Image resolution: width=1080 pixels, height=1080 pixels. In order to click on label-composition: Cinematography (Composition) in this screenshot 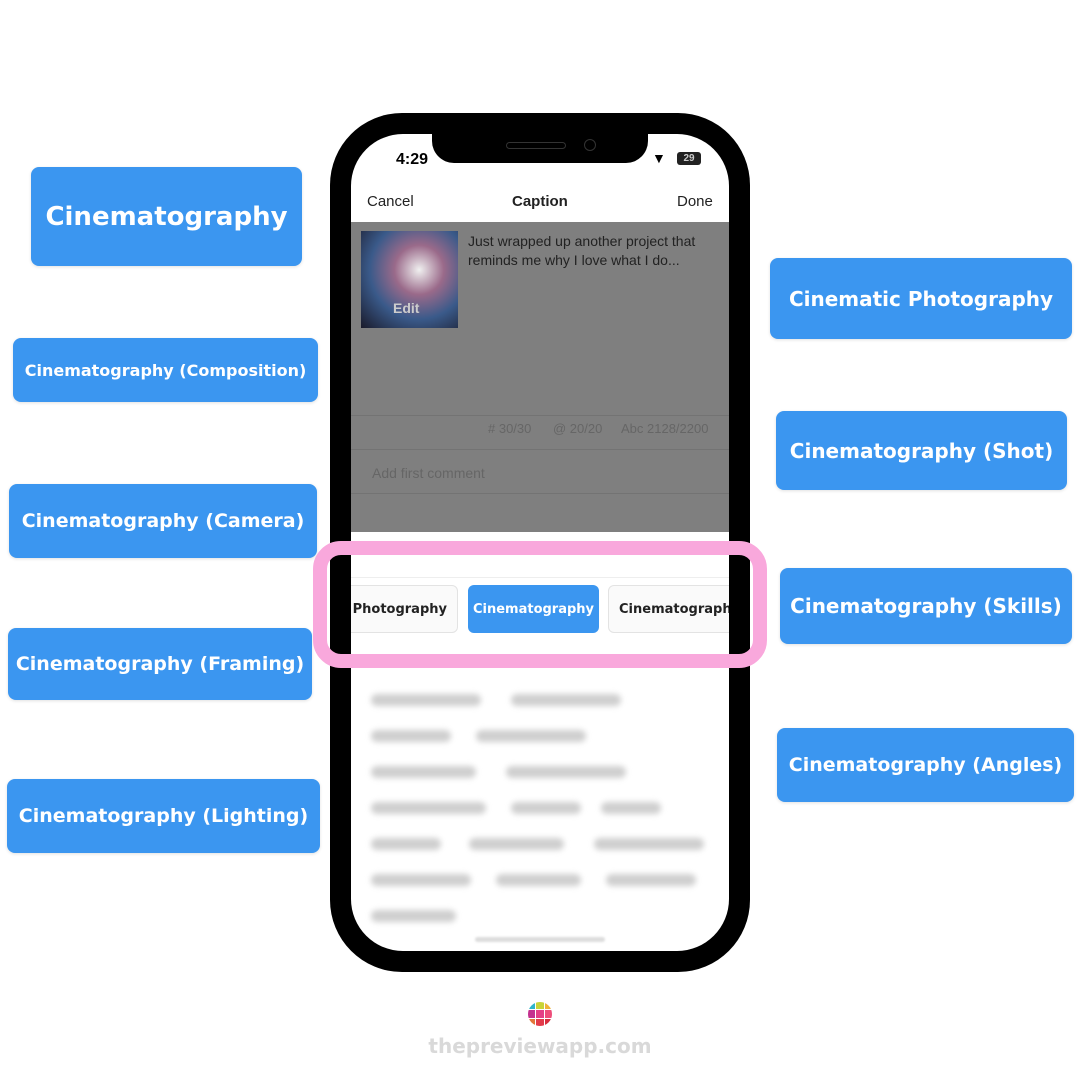, I will do `click(165, 370)`.